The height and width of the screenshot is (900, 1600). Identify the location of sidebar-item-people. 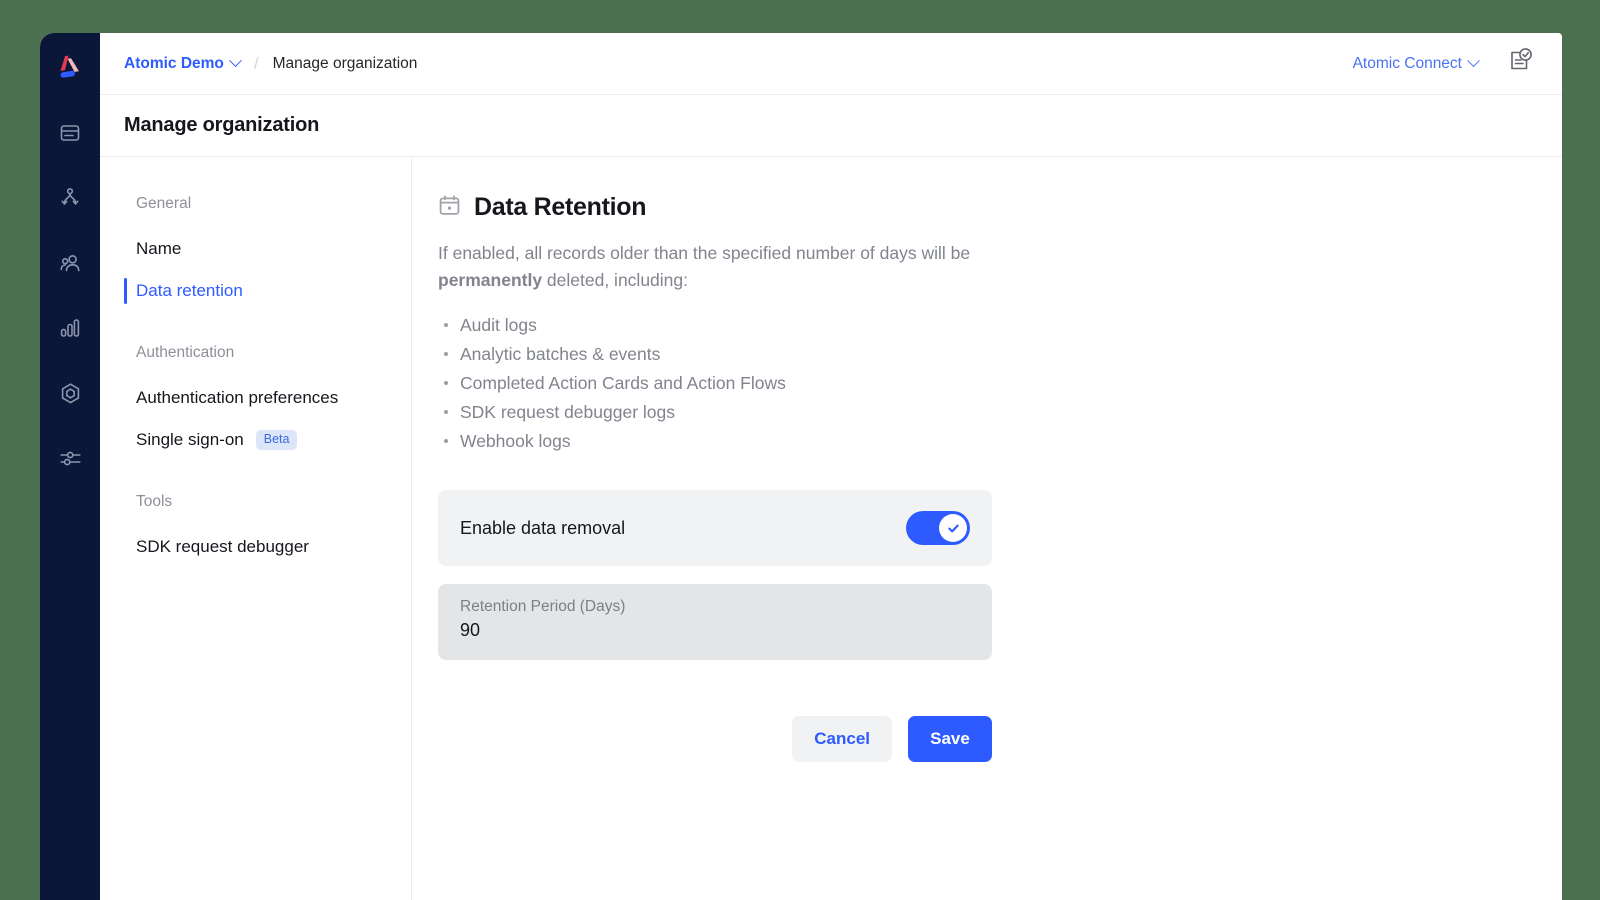
(70, 263).